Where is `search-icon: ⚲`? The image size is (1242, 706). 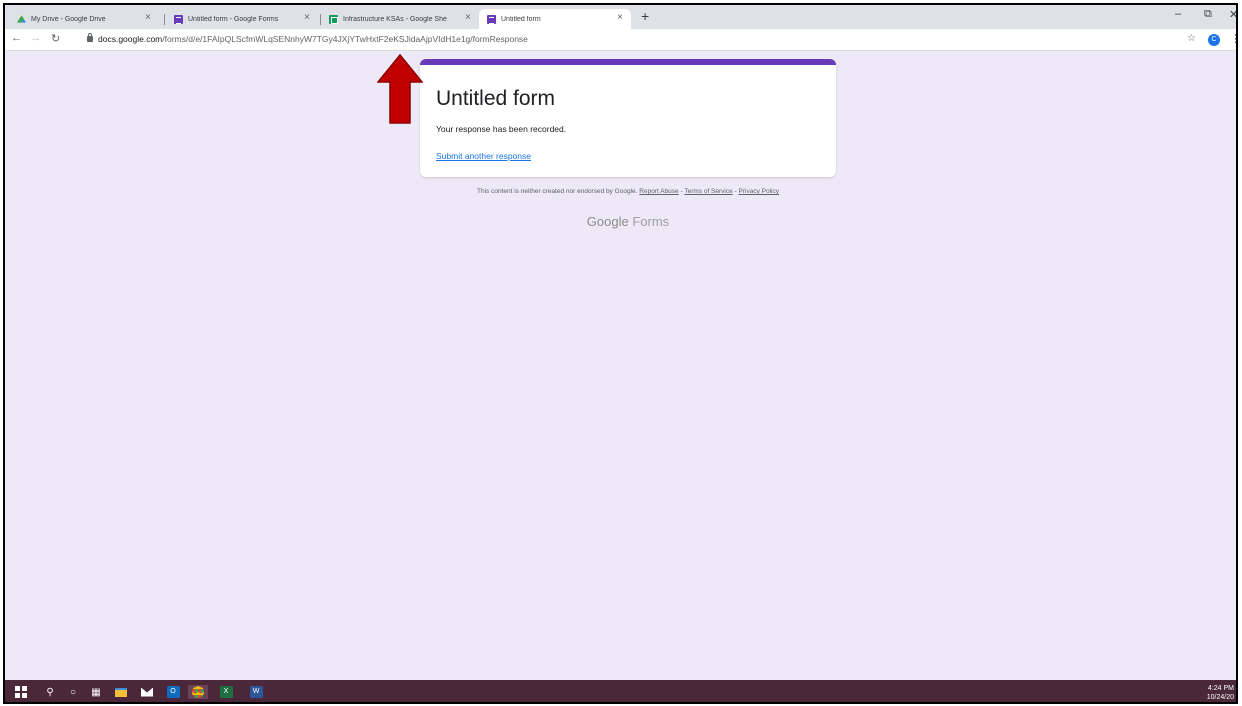 search-icon: ⚲ is located at coordinates (50, 692).